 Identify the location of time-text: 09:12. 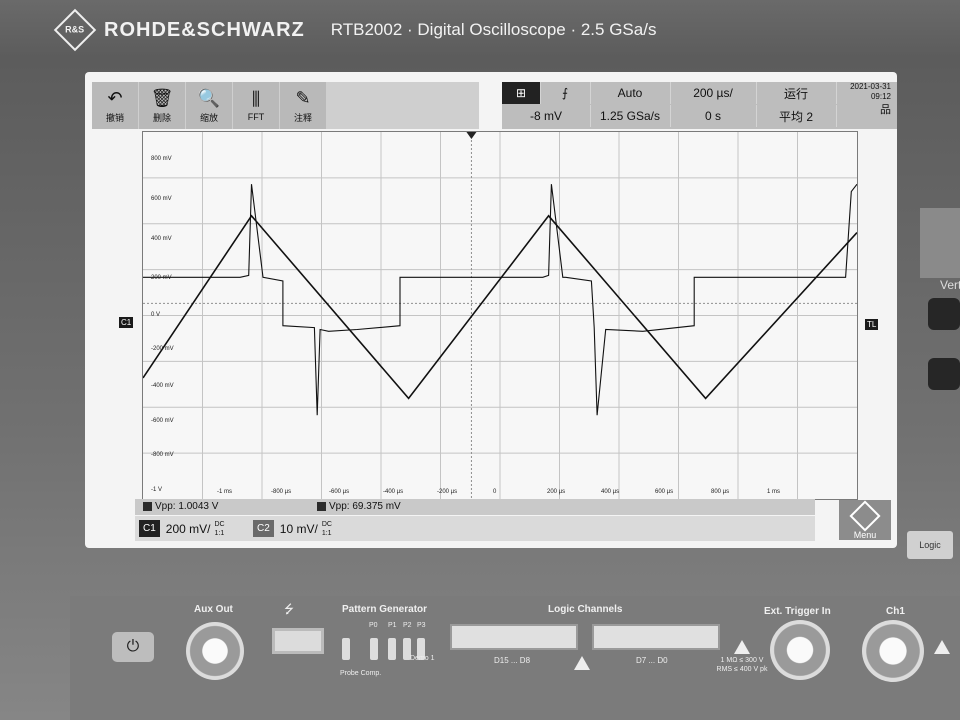
(880, 96).